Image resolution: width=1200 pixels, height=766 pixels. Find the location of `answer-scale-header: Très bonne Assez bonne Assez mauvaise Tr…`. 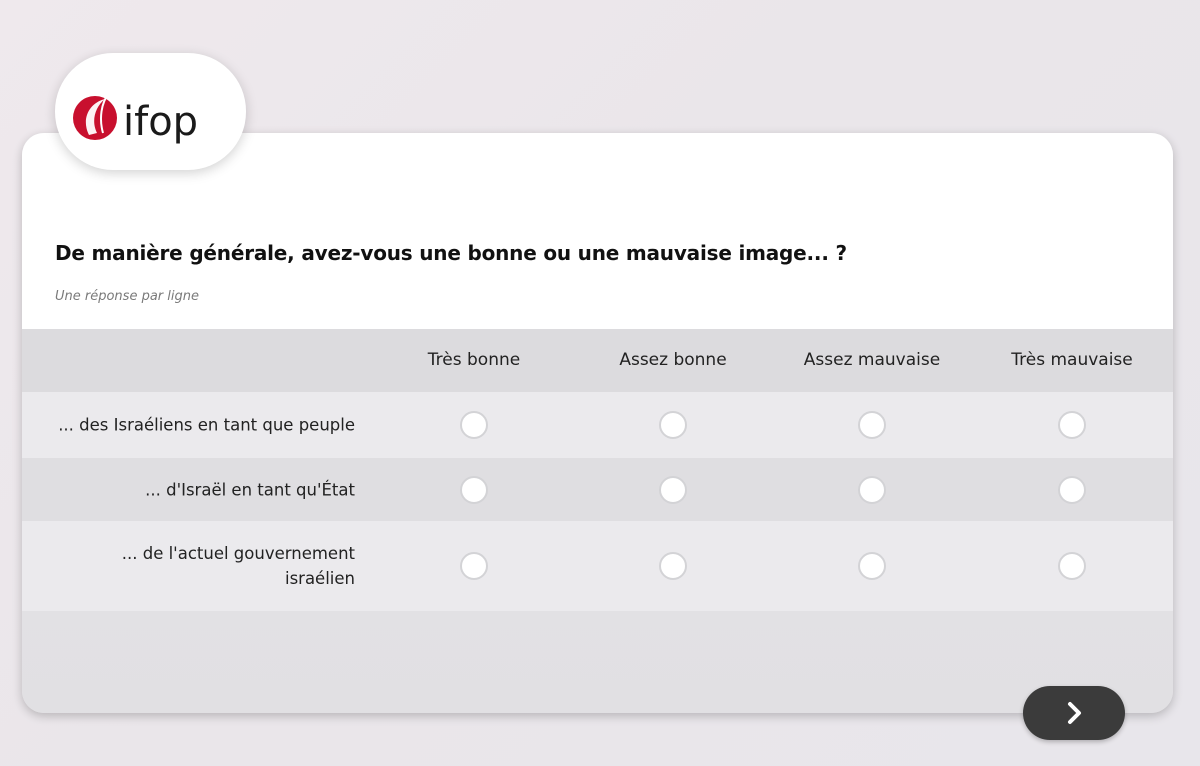

answer-scale-header: Très bonne Assez bonne Assez mauvaise Tr… is located at coordinates (597, 360).